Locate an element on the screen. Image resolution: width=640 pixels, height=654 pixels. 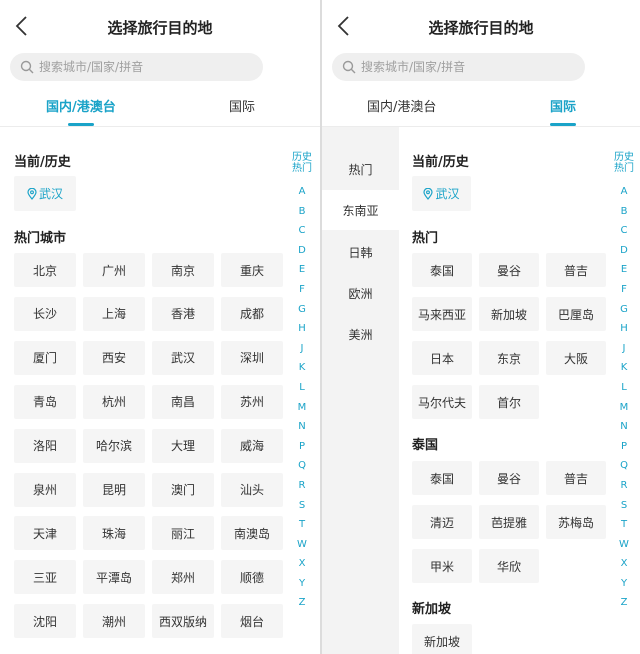
city-chip: 深圳 is located at coordinates (252, 357).